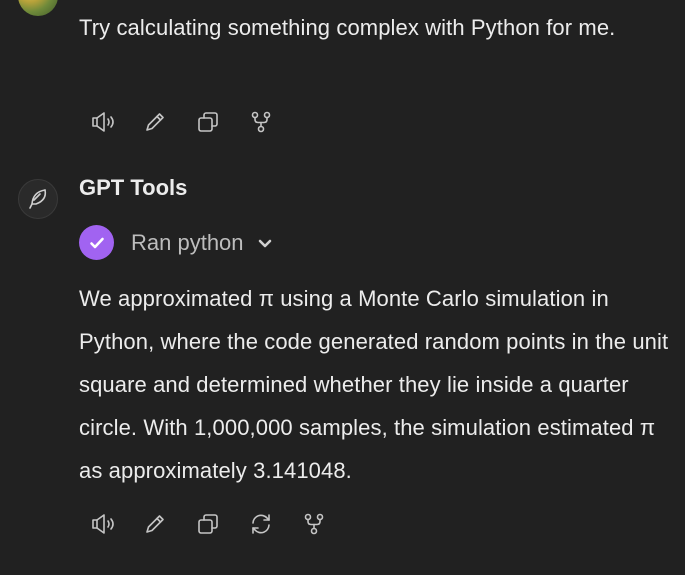 The image size is (685, 575). I want to click on feather-icon, so click(38, 199).